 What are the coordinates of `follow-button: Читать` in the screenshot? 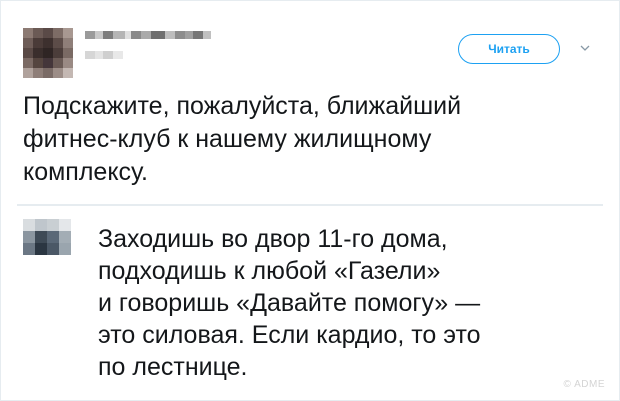 It's located at (509, 49).